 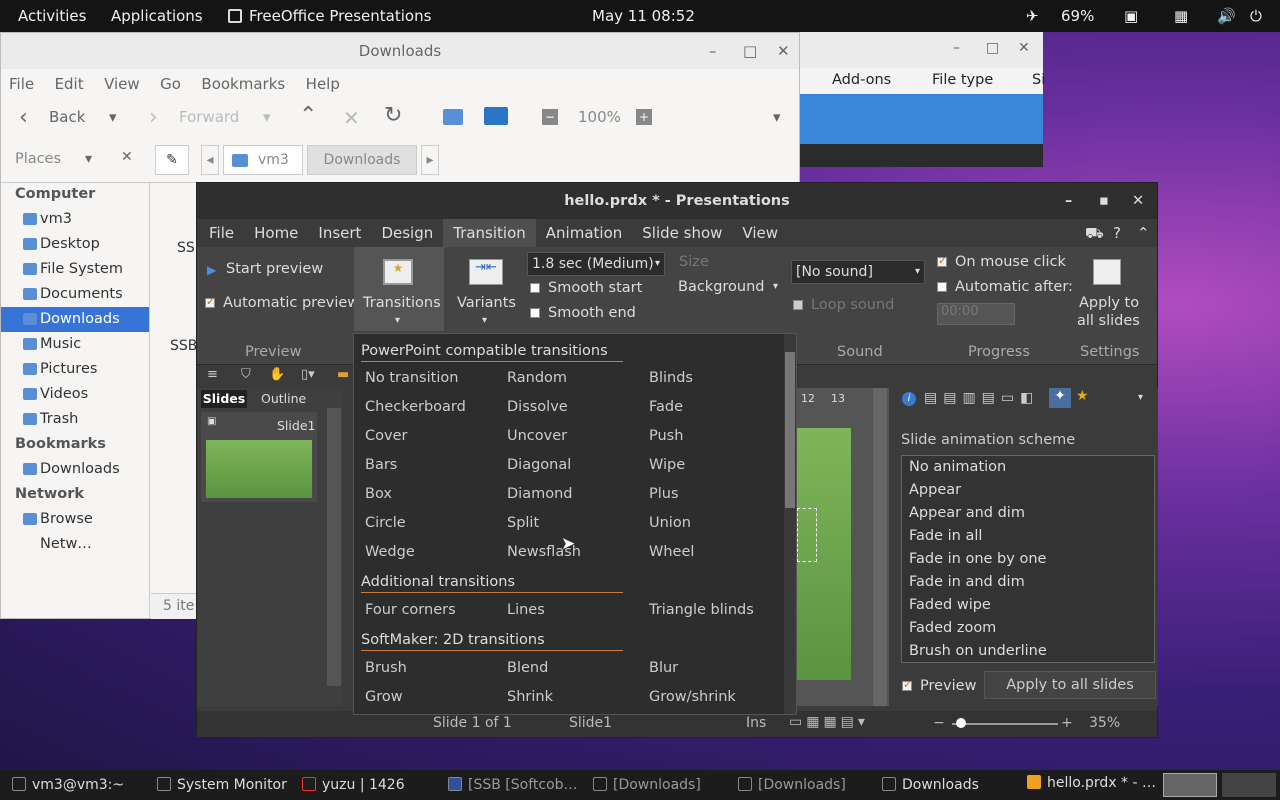 What do you see at coordinates (1104, 201) in the screenshot?
I see `maximize-icon: ▪` at bounding box center [1104, 201].